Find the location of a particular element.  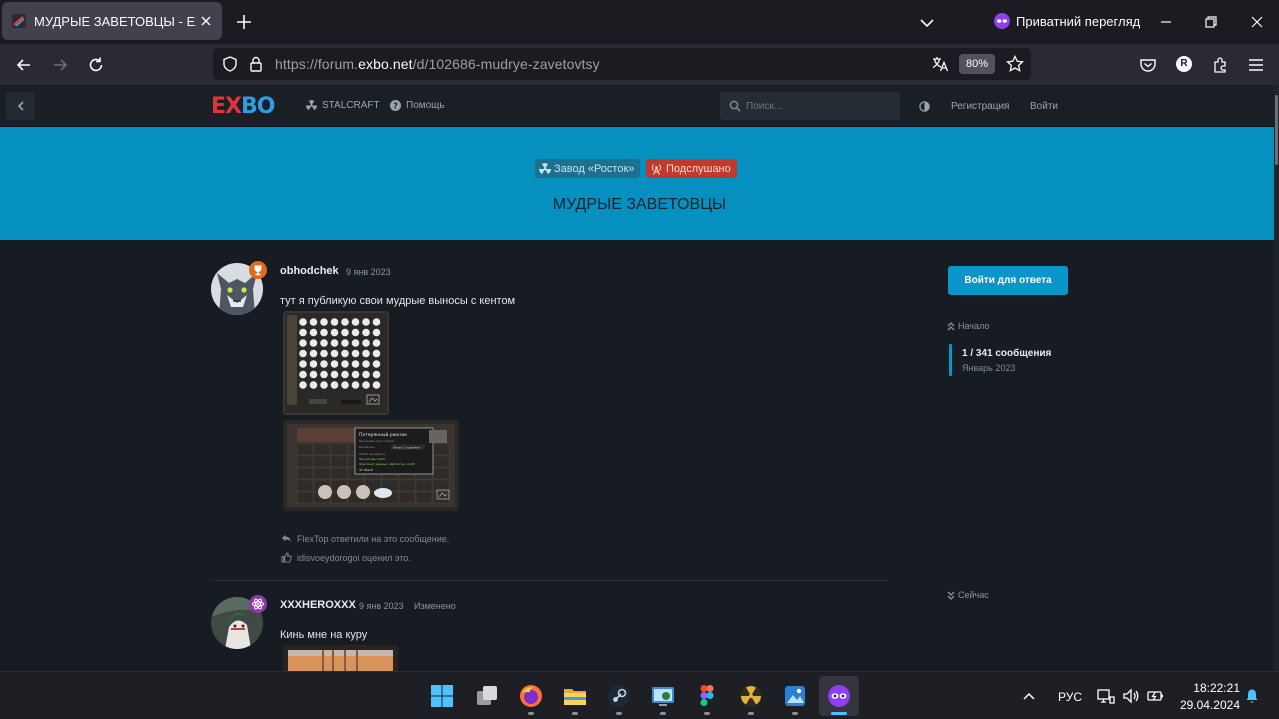

restore-icon is located at coordinates (1211, 22).